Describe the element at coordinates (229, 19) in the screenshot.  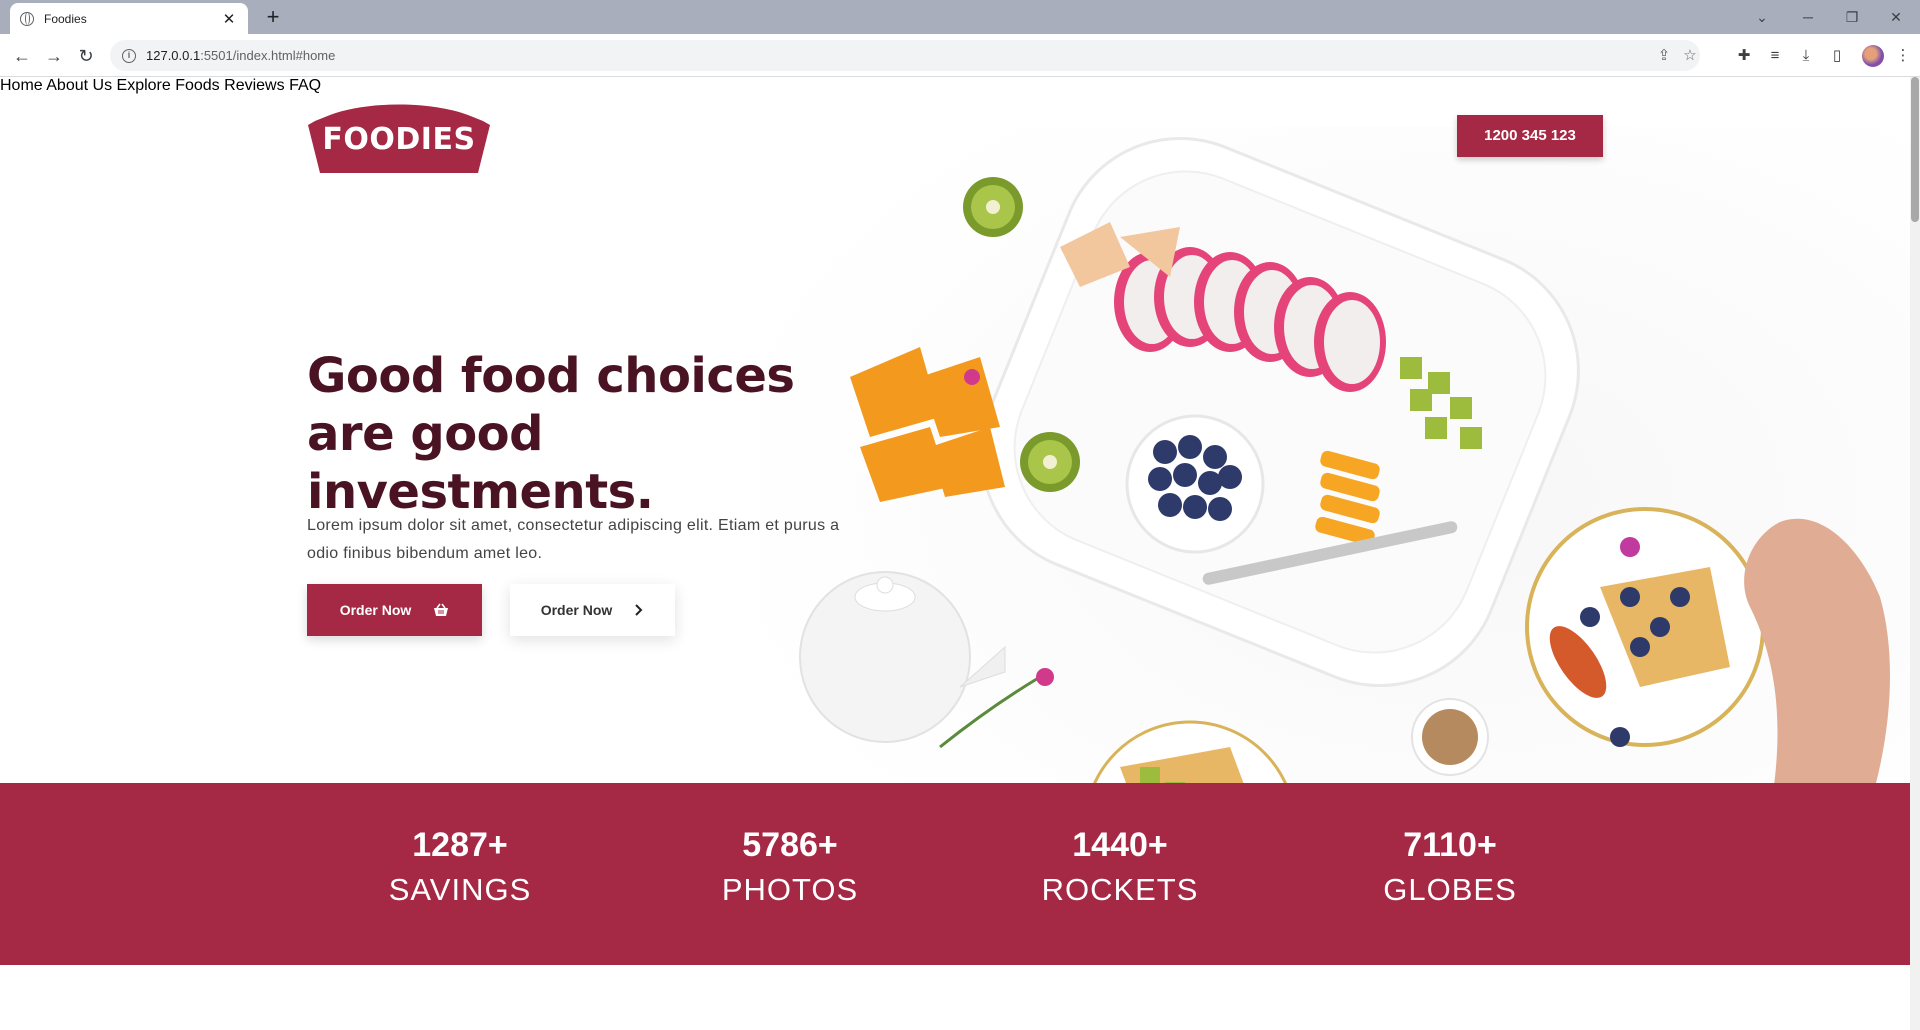
I see `close-icon: ✕` at that location.